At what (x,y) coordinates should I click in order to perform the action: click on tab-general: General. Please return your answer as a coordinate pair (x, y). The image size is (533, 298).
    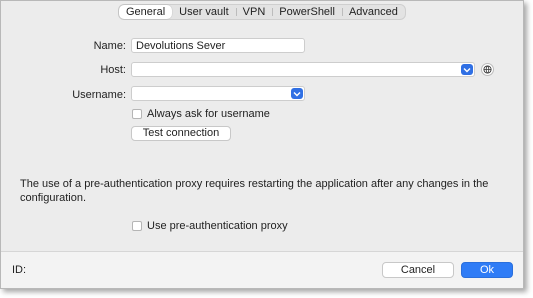
    Looking at the image, I should click on (146, 12).